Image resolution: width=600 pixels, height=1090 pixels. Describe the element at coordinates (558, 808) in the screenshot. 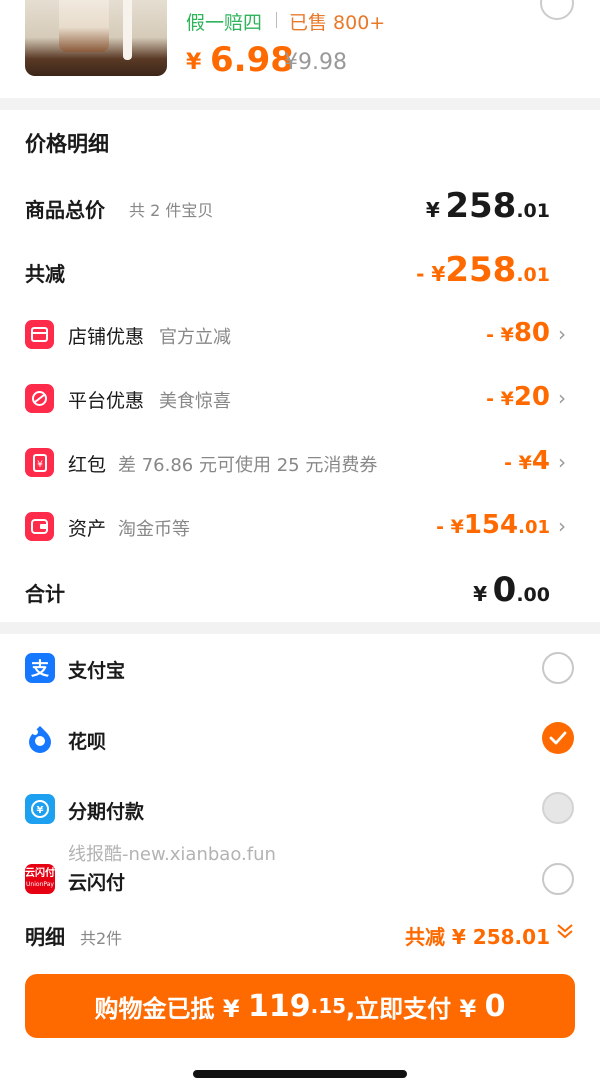

I see `payment-radio-disabled` at that location.